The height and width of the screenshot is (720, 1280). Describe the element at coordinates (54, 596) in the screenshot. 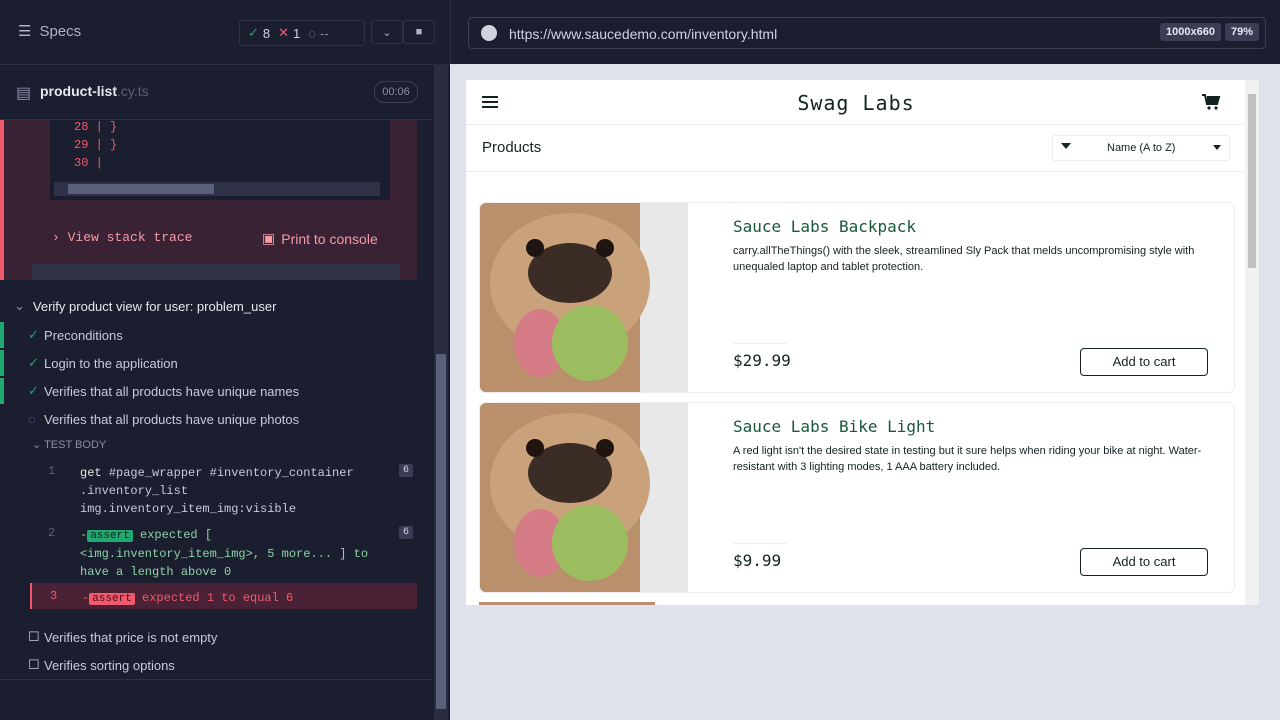

I see `command-number: 3` at that location.